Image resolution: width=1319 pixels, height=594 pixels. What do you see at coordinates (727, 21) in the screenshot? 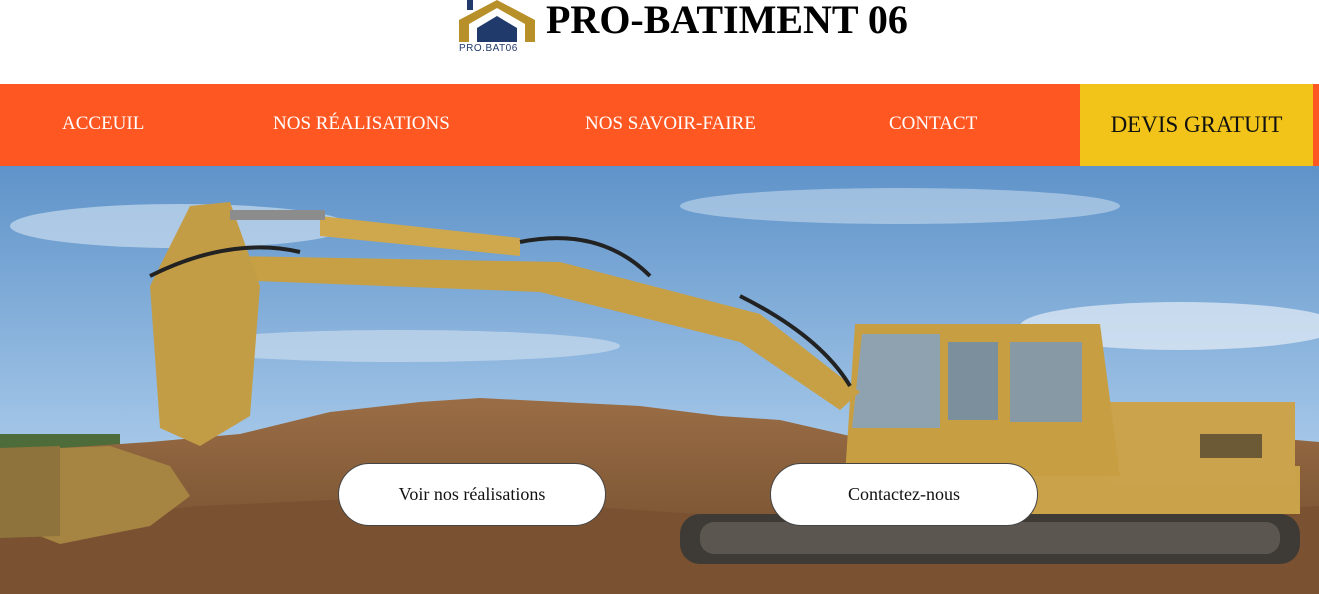
I see `site-title: PRO-BATIMENT 06` at bounding box center [727, 21].